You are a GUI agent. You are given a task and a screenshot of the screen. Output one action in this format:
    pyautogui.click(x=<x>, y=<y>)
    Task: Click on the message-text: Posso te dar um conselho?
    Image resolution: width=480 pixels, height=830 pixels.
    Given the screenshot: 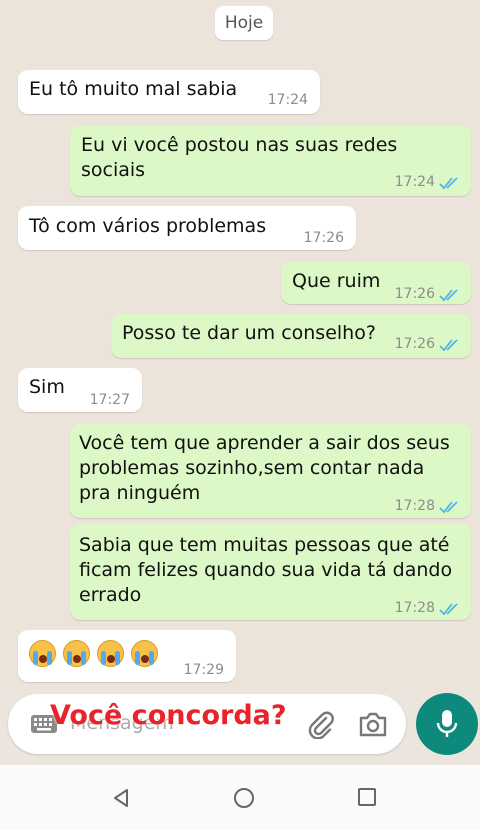 What is the action you would take?
    pyautogui.click(x=249, y=333)
    